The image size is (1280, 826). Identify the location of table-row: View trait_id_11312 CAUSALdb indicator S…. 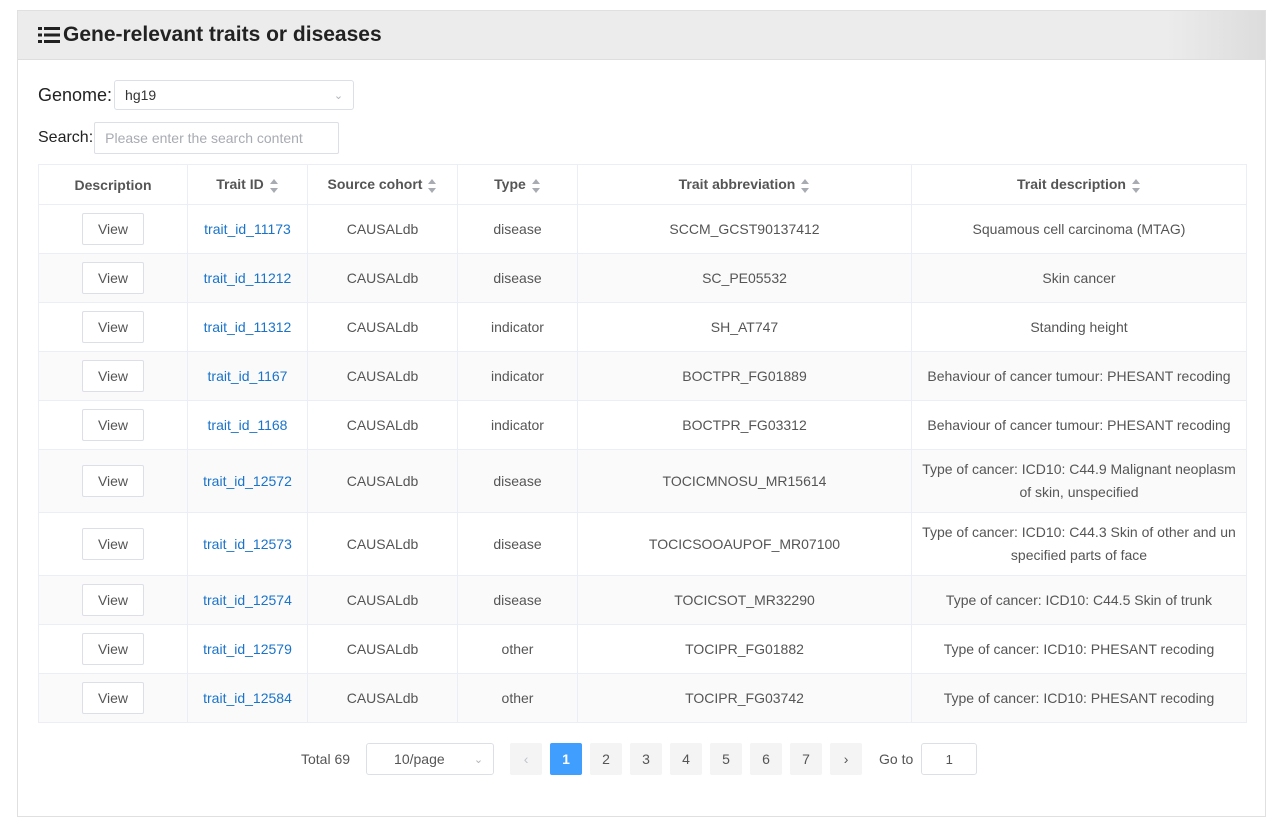
(642, 327).